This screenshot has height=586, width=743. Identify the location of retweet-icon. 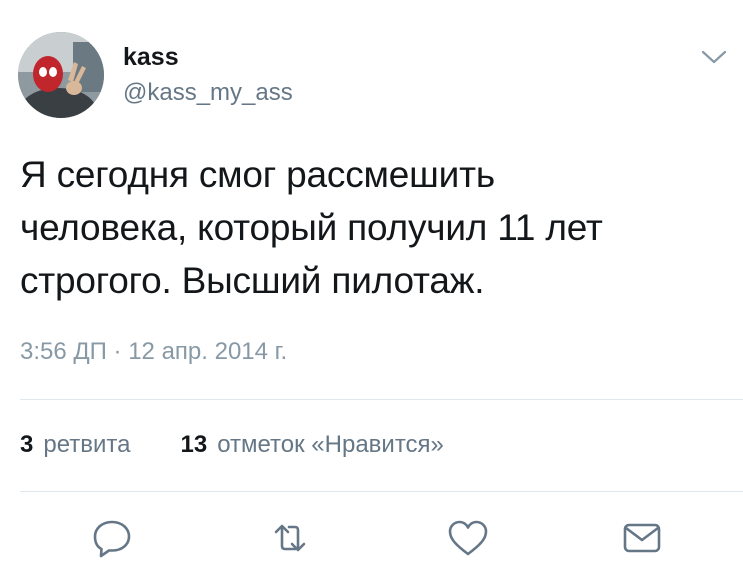
(290, 538).